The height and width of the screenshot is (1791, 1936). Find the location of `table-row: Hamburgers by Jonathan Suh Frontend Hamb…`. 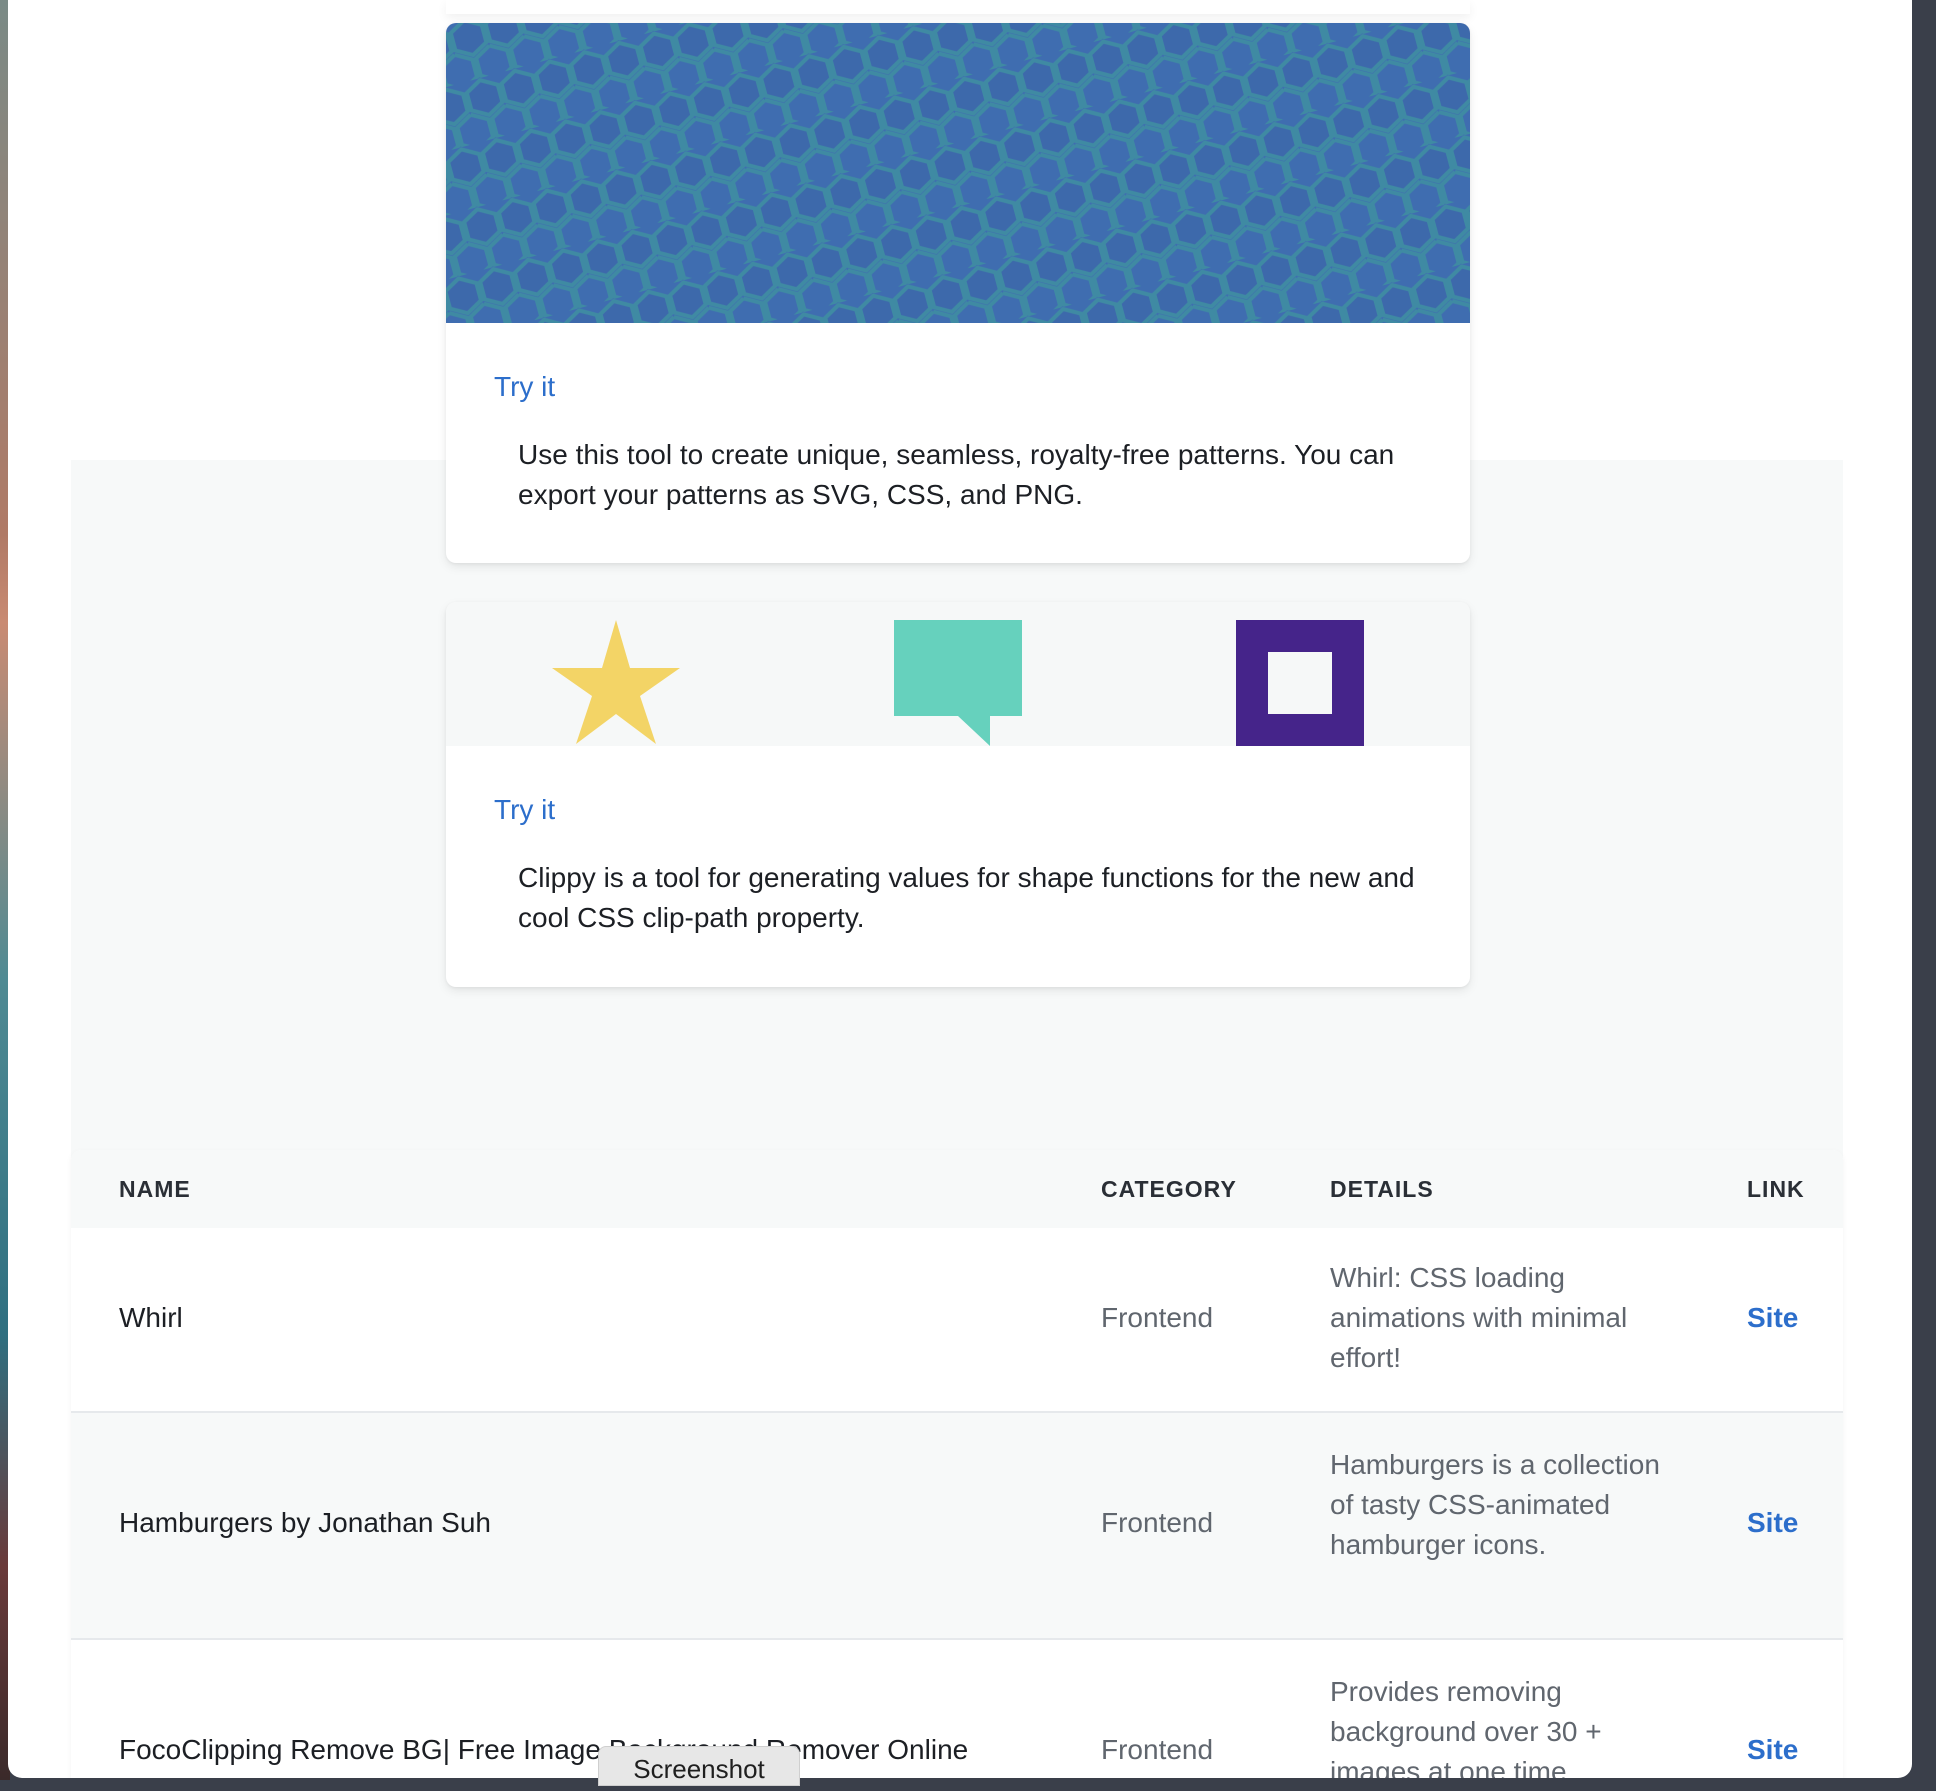

table-row: Hamburgers by Jonathan Suh Frontend Hamb… is located at coordinates (957, 1526).